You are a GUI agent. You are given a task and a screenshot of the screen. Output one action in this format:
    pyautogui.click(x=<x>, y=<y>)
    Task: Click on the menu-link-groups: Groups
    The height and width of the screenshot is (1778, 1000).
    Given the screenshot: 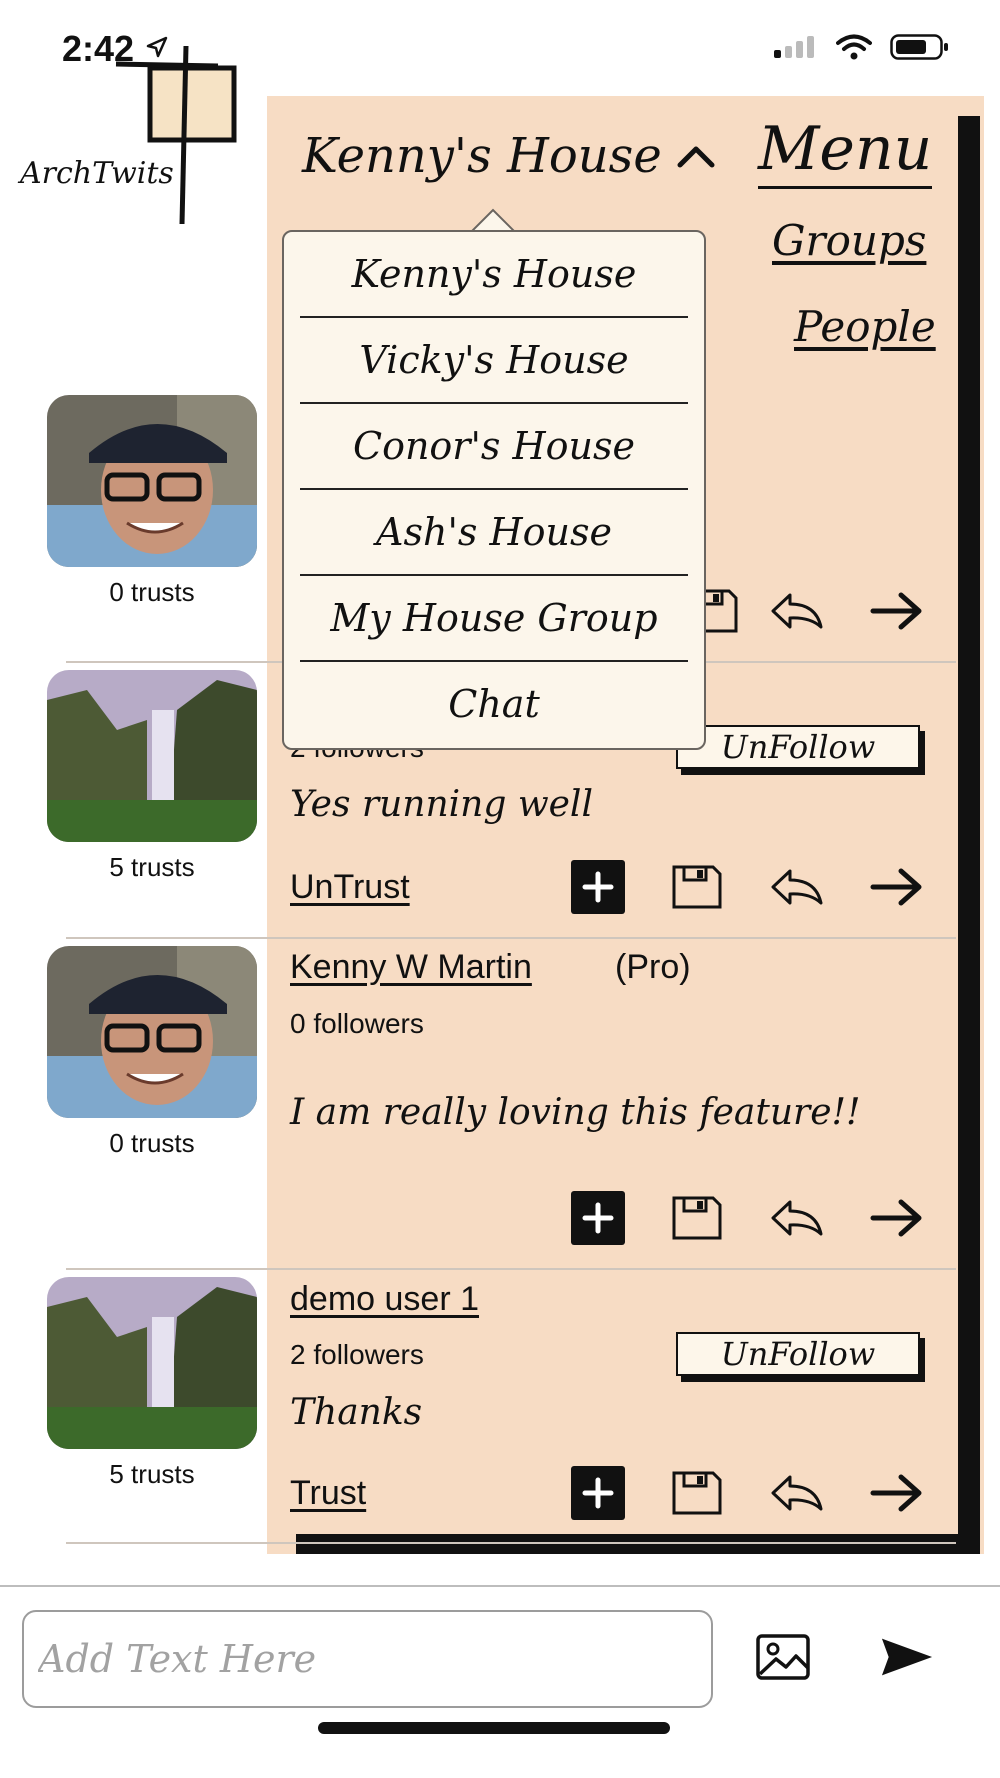 What is the action you would take?
    pyautogui.click(x=849, y=240)
    